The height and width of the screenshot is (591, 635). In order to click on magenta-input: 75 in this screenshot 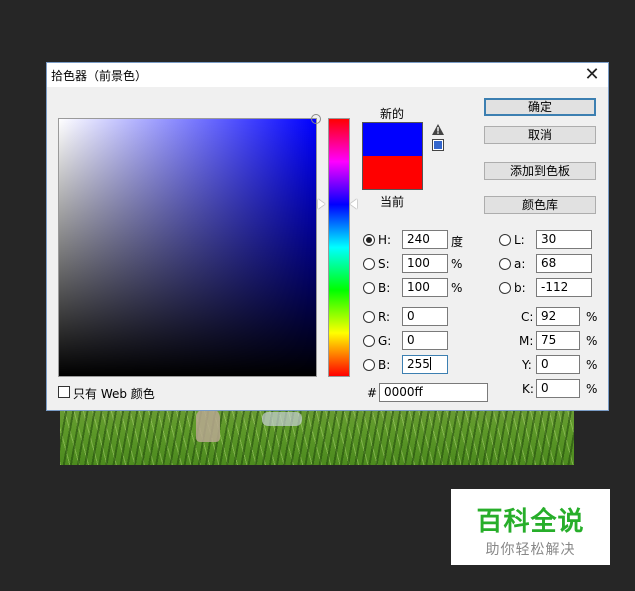, I will do `click(558, 340)`.